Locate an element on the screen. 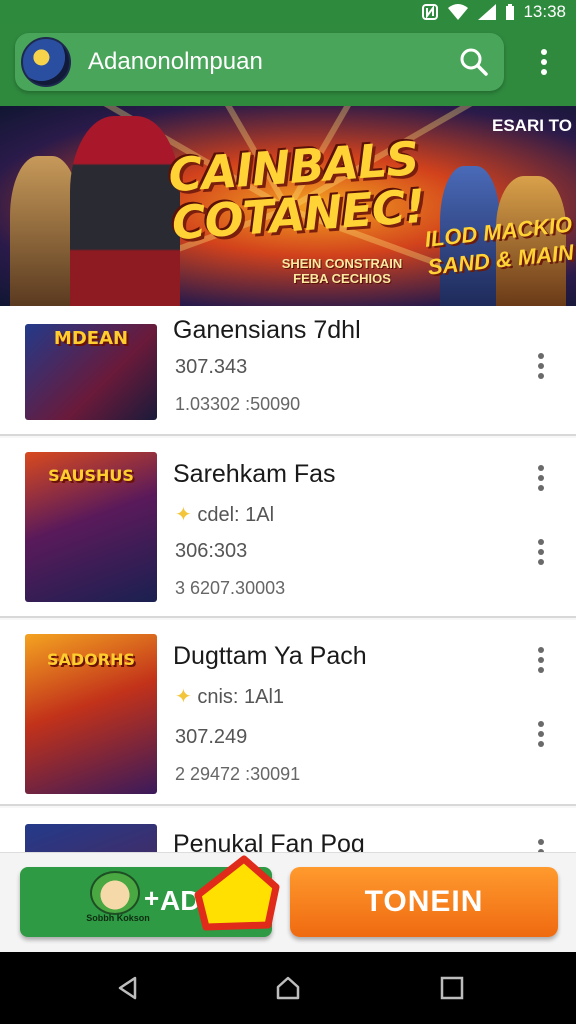  thumbnail-logo-text: SAUSHUS is located at coordinates (91, 475).